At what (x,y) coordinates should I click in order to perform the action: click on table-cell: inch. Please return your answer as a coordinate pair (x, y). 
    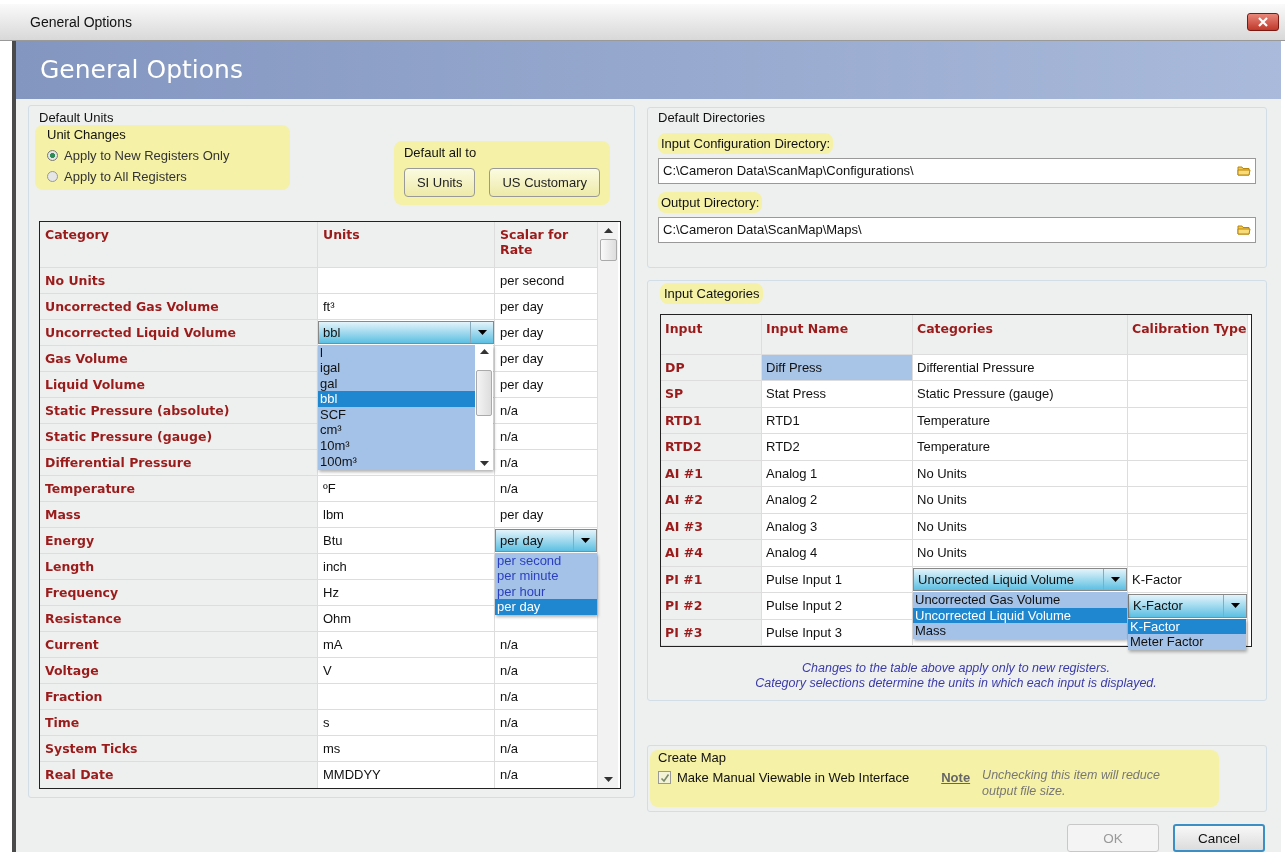
    Looking at the image, I should click on (335, 566).